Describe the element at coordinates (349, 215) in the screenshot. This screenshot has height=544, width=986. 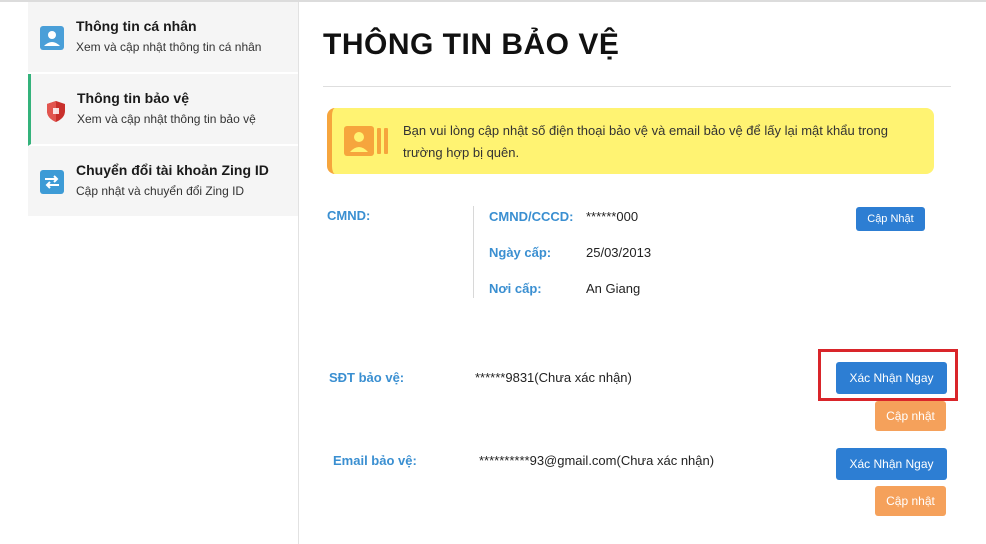
I see `cmnd-label: CMND:` at that location.